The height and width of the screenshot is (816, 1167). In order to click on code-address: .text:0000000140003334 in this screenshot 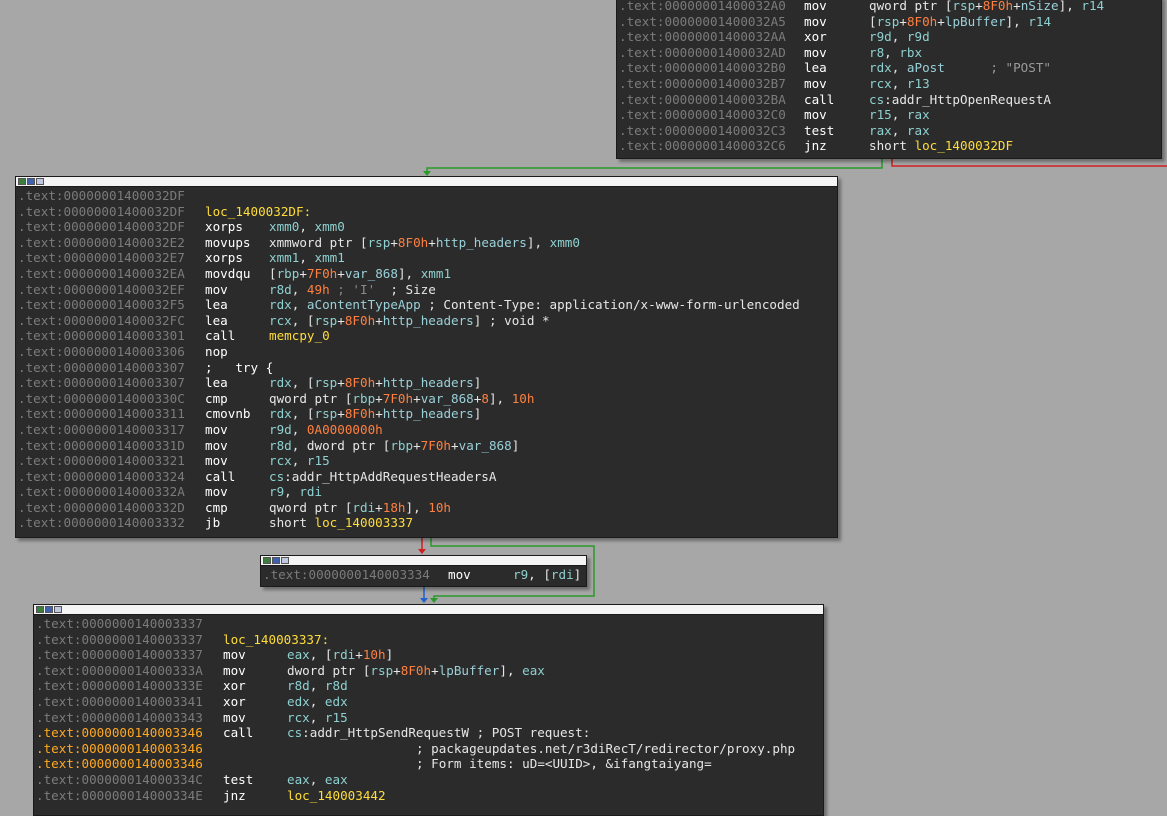, I will do `click(346, 575)`.